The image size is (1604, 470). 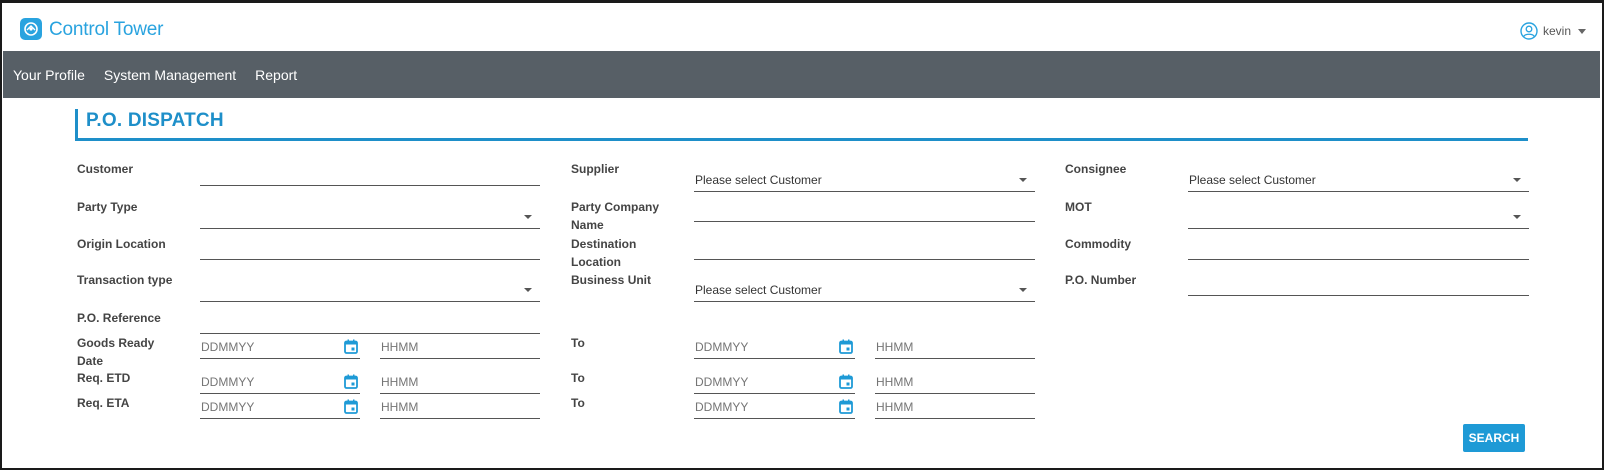 I want to click on nav-item-system-management: System Management, so click(x=170, y=75).